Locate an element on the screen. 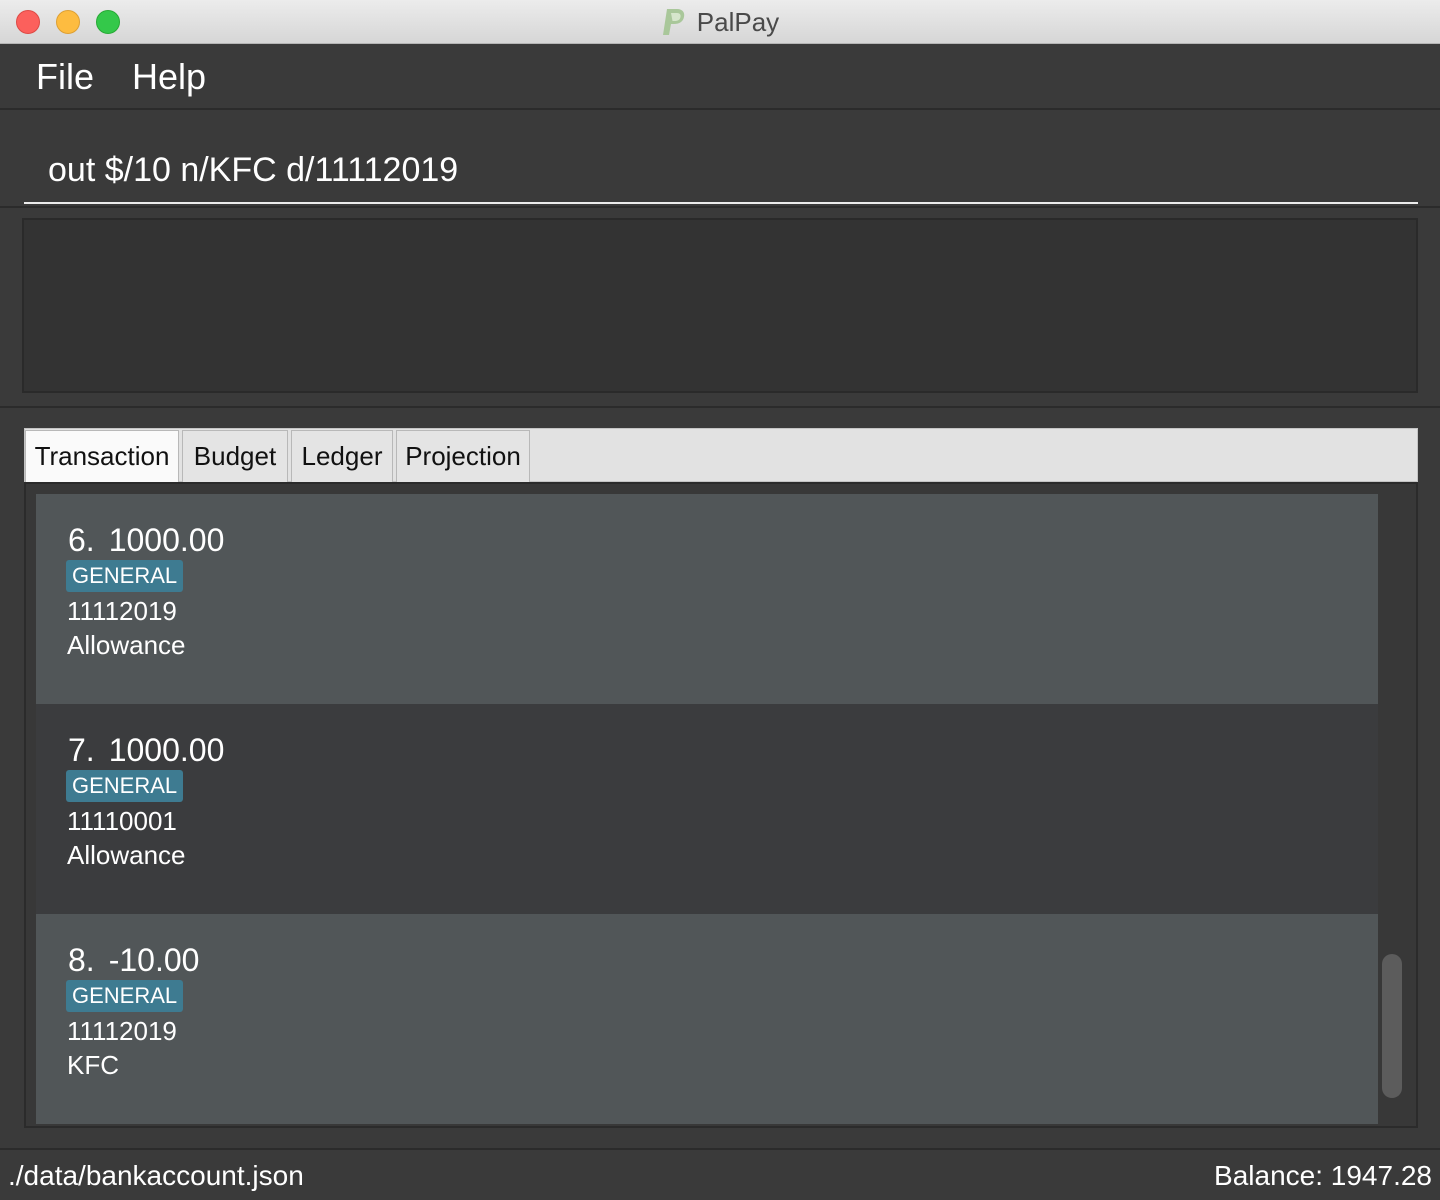 The width and height of the screenshot is (1440, 1200). transaction-index: 6. is located at coordinates (81, 540).